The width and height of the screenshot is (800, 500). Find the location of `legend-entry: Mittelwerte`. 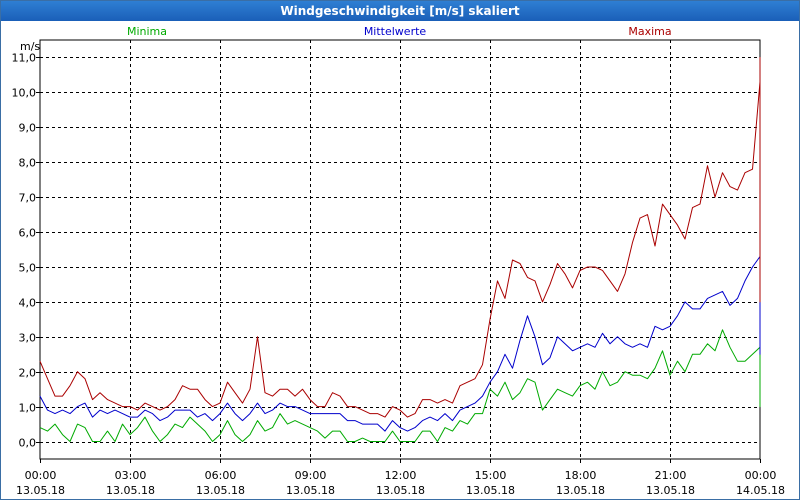

legend-entry: Mittelwerte is located at coordinates (395, 31).